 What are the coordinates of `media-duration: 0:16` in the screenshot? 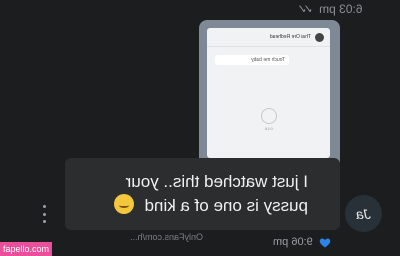 It's located at (269, 128).